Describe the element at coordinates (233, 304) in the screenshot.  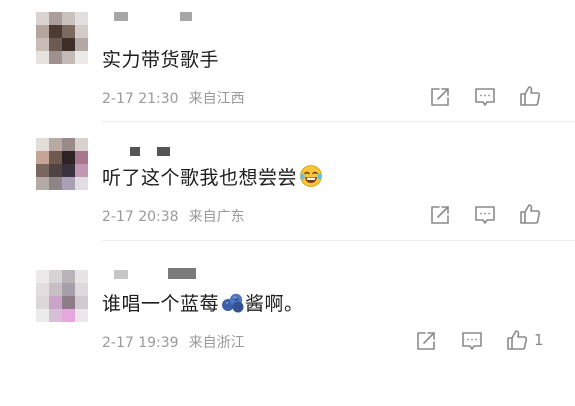
I see `blueberry-emoji` at that location.